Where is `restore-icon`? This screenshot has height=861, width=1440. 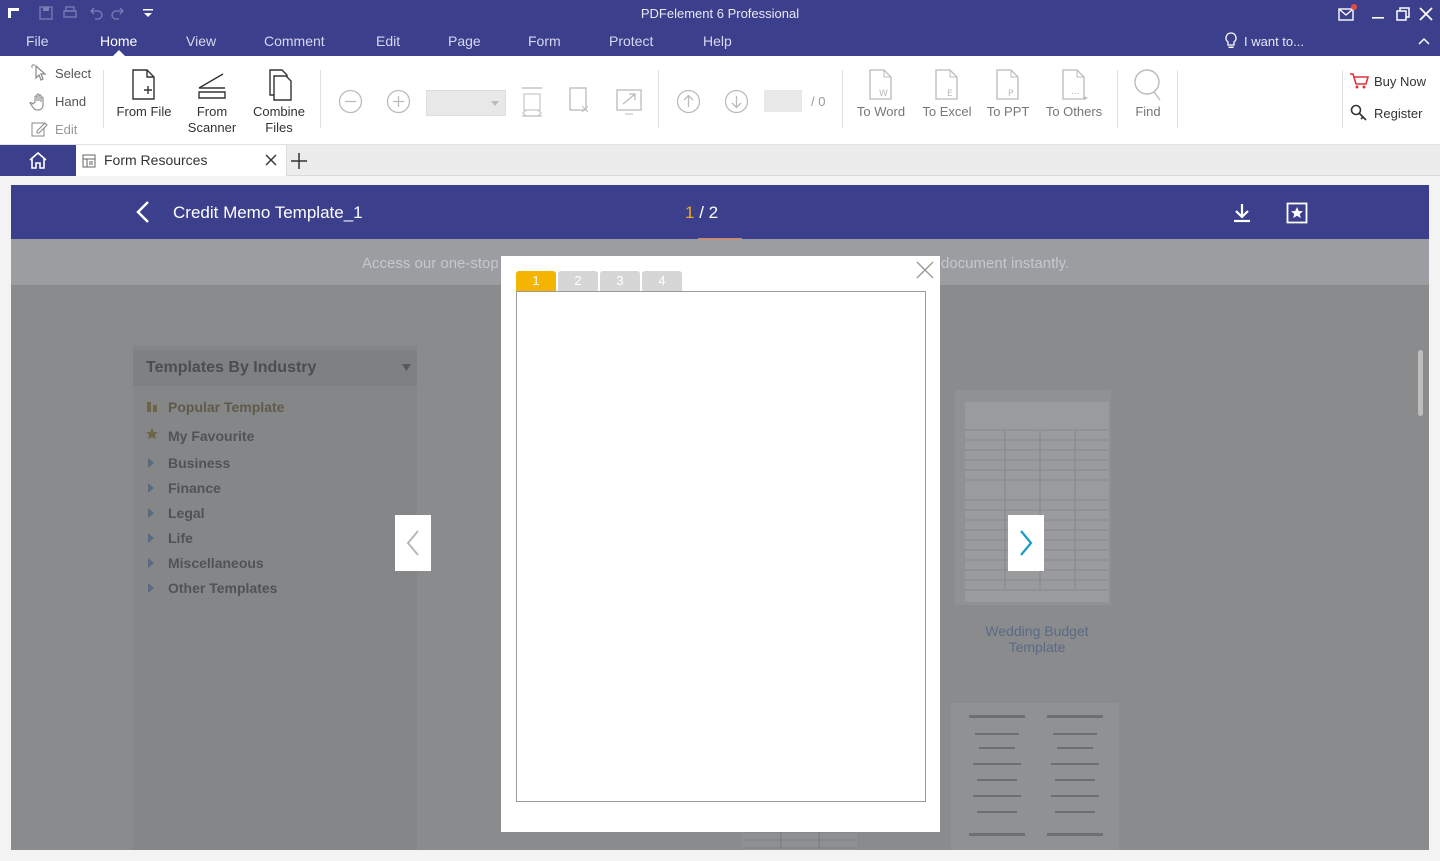 restore-icon is located at coordinates (1403, 14).